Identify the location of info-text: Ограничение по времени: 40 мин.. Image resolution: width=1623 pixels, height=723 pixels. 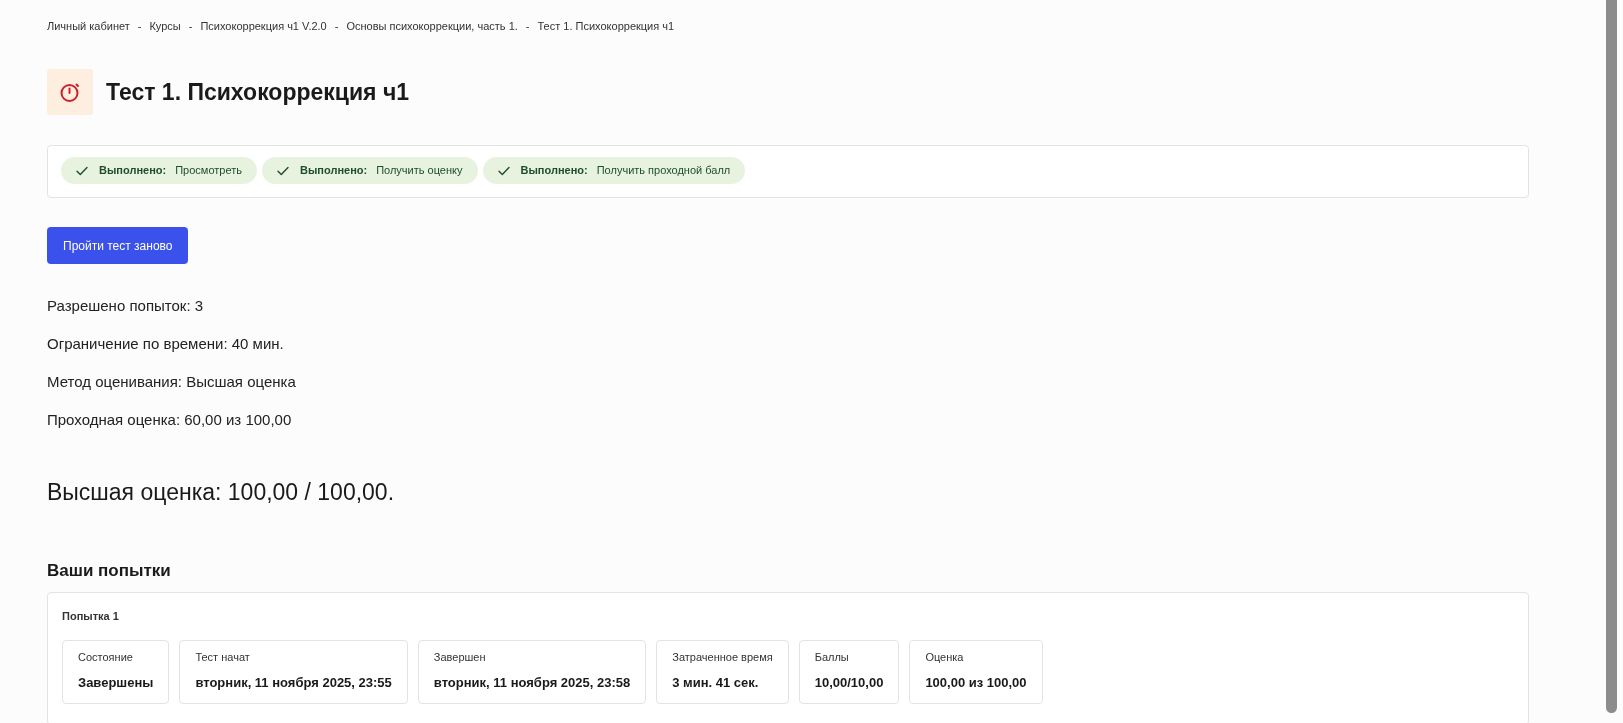
(166, 344).